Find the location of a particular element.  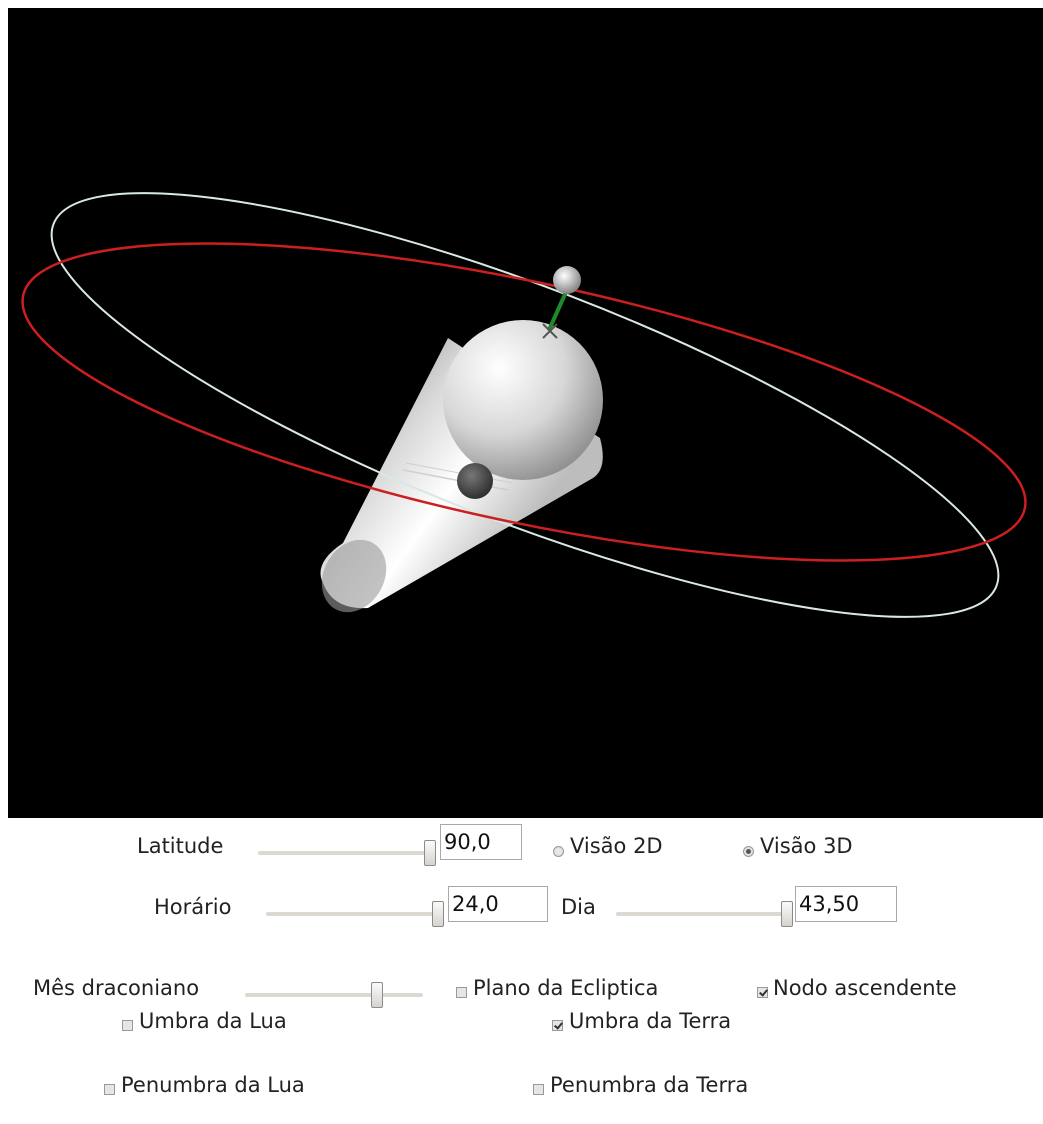

ecliptic-plane-checkbox is located at coordinates (461, 992).